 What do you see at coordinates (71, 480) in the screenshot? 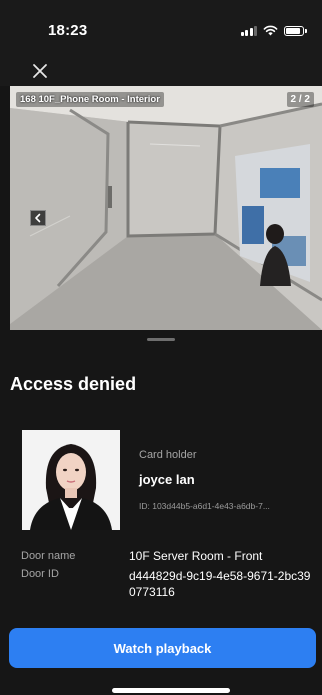
I see `card-holder-photo` at bounding box center [71, 480].